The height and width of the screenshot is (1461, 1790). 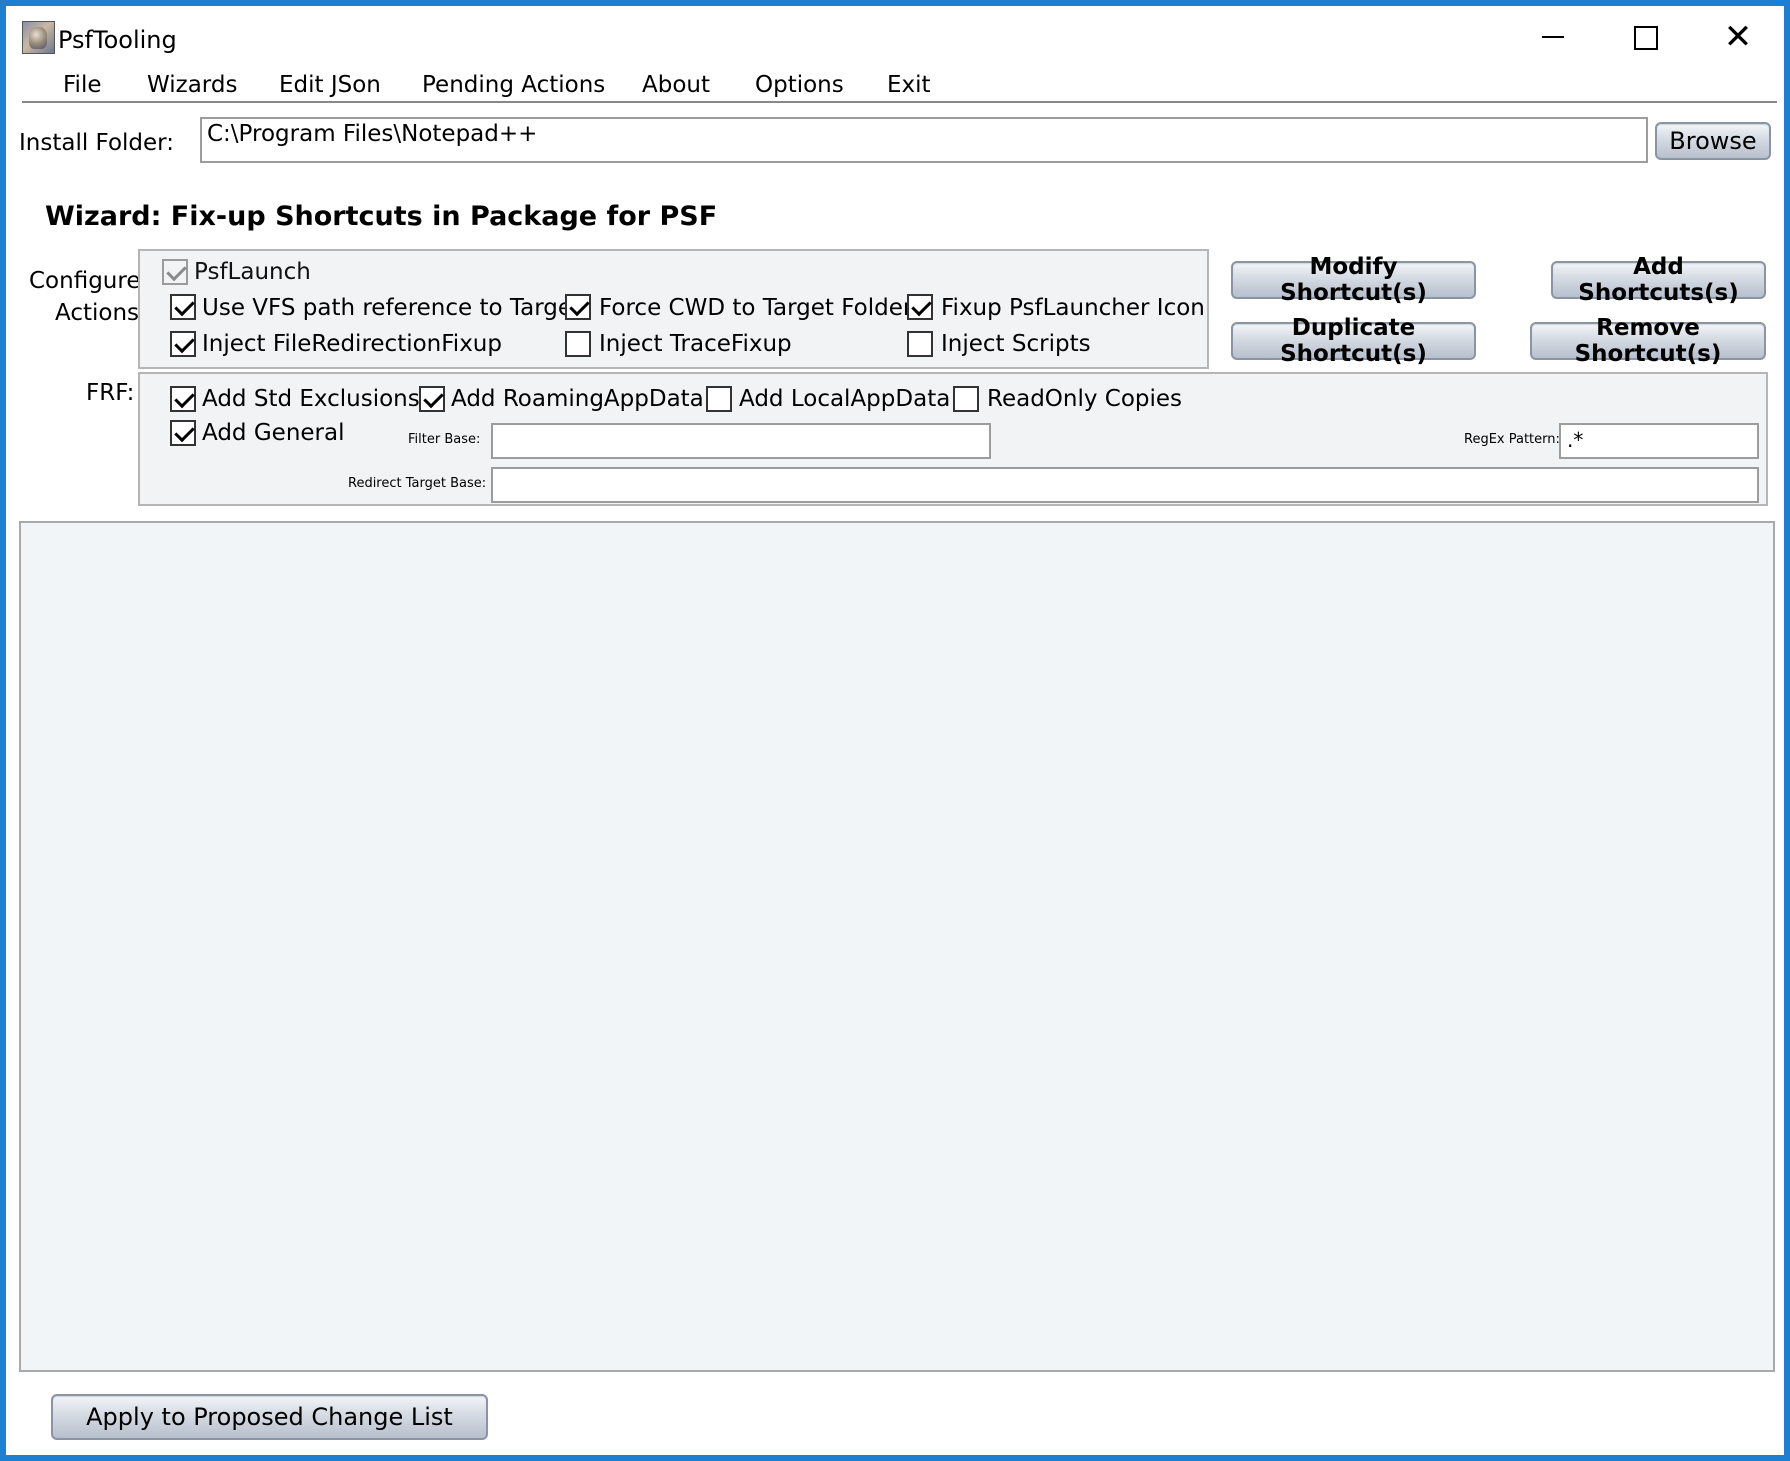 I want to click on force-cwd-checkbox, so click(x=578, y=307).